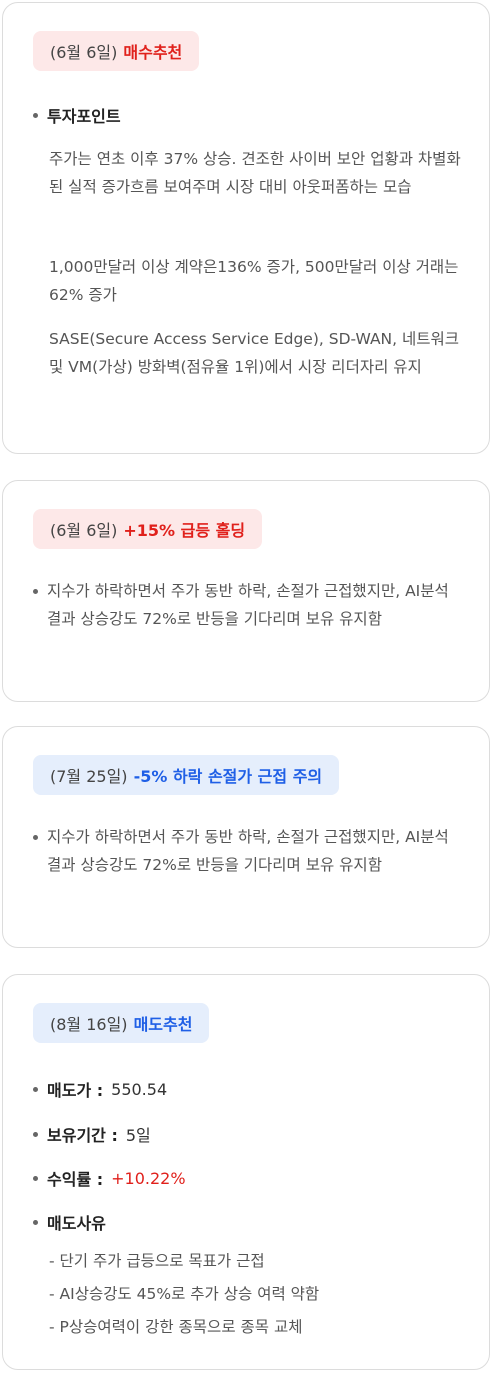  I want to click on status-badge: (6월 6일) 매수추천, so click(116, 51).